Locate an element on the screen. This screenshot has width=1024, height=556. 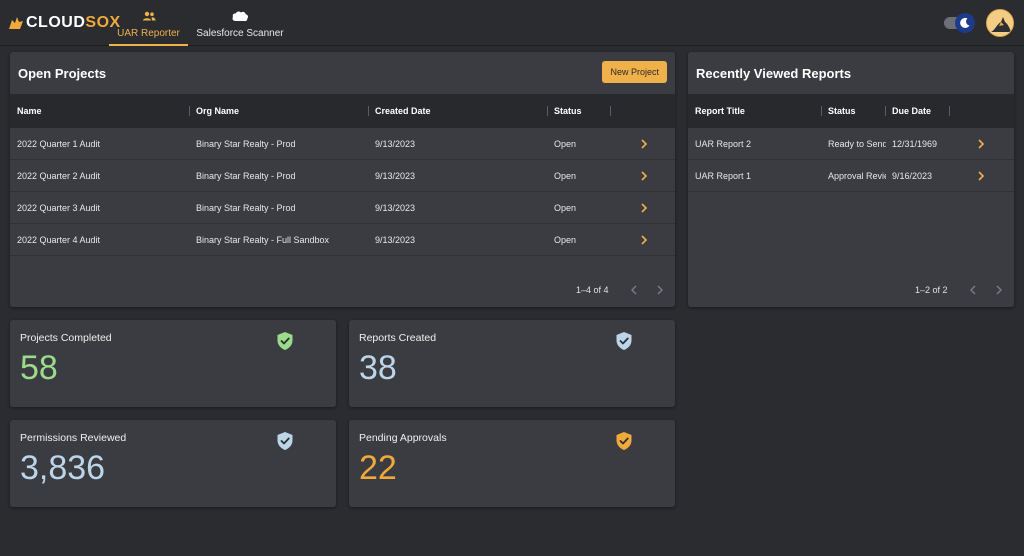
users-icon is located at coordinates (149, 15).